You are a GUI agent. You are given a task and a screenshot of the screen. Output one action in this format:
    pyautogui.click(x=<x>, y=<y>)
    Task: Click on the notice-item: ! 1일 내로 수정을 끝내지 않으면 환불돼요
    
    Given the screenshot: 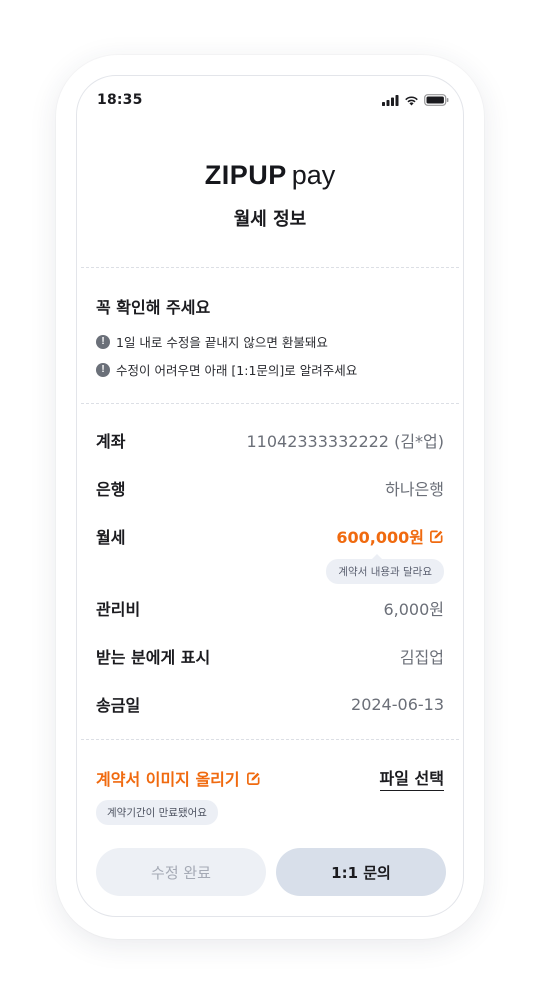 What is the action you would take?
    pyautogui.click(x=212, y=341)
    